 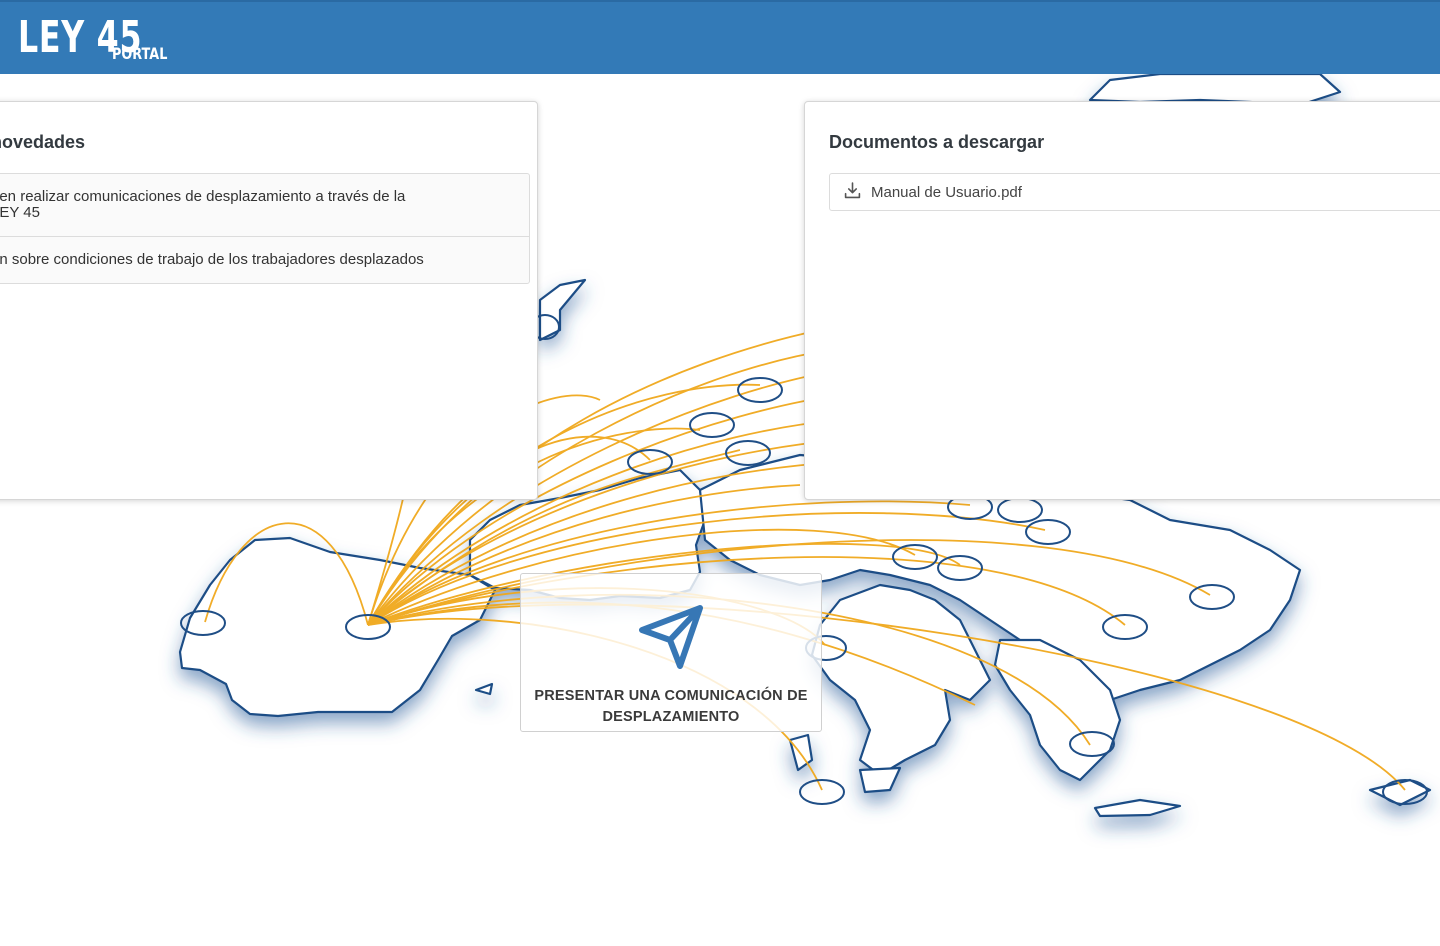 What do you see at coordinates (1134, 192) in the screenshot?
I see `documents-list: Manual de Usuario.pdf` at bounding box center [1134, 192].